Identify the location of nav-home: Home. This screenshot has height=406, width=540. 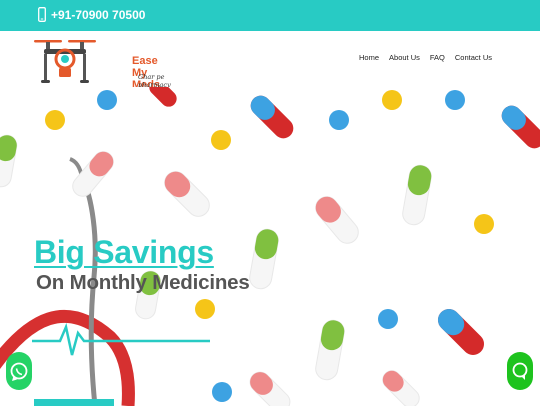
(369, 57).